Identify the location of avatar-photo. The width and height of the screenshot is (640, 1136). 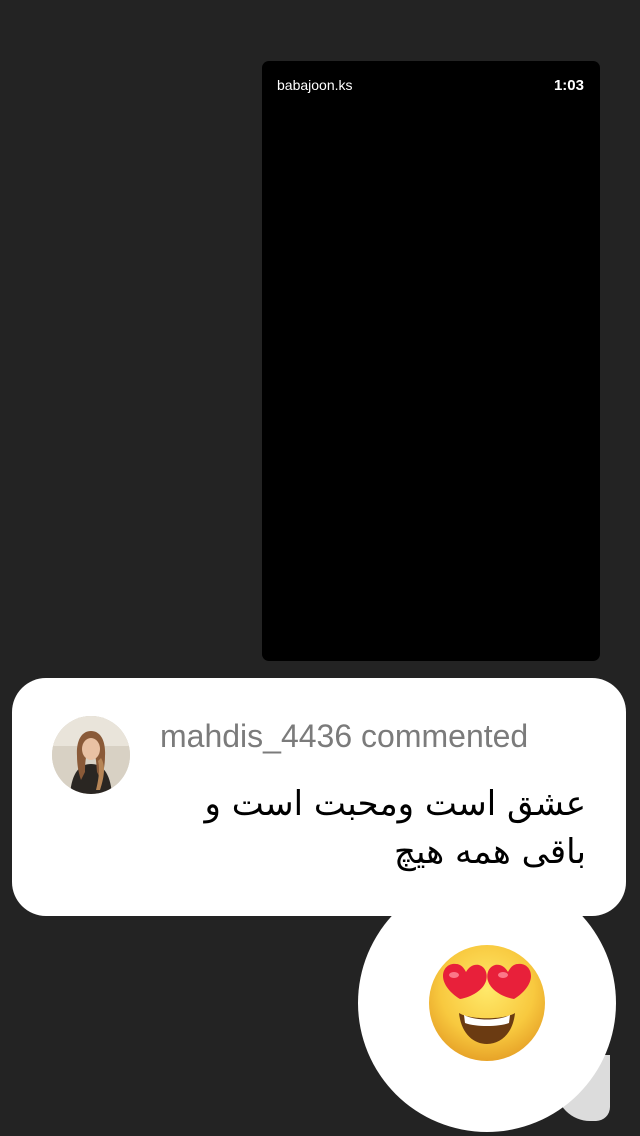
(91, 755).